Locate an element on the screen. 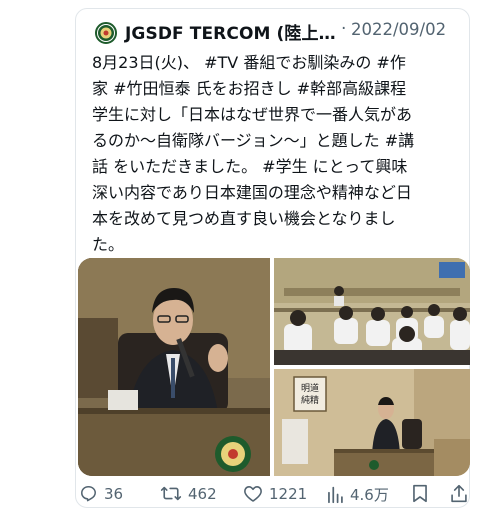 This screenshot has width=480, height=519. emblem-icon is located at coordinates (106, 33).